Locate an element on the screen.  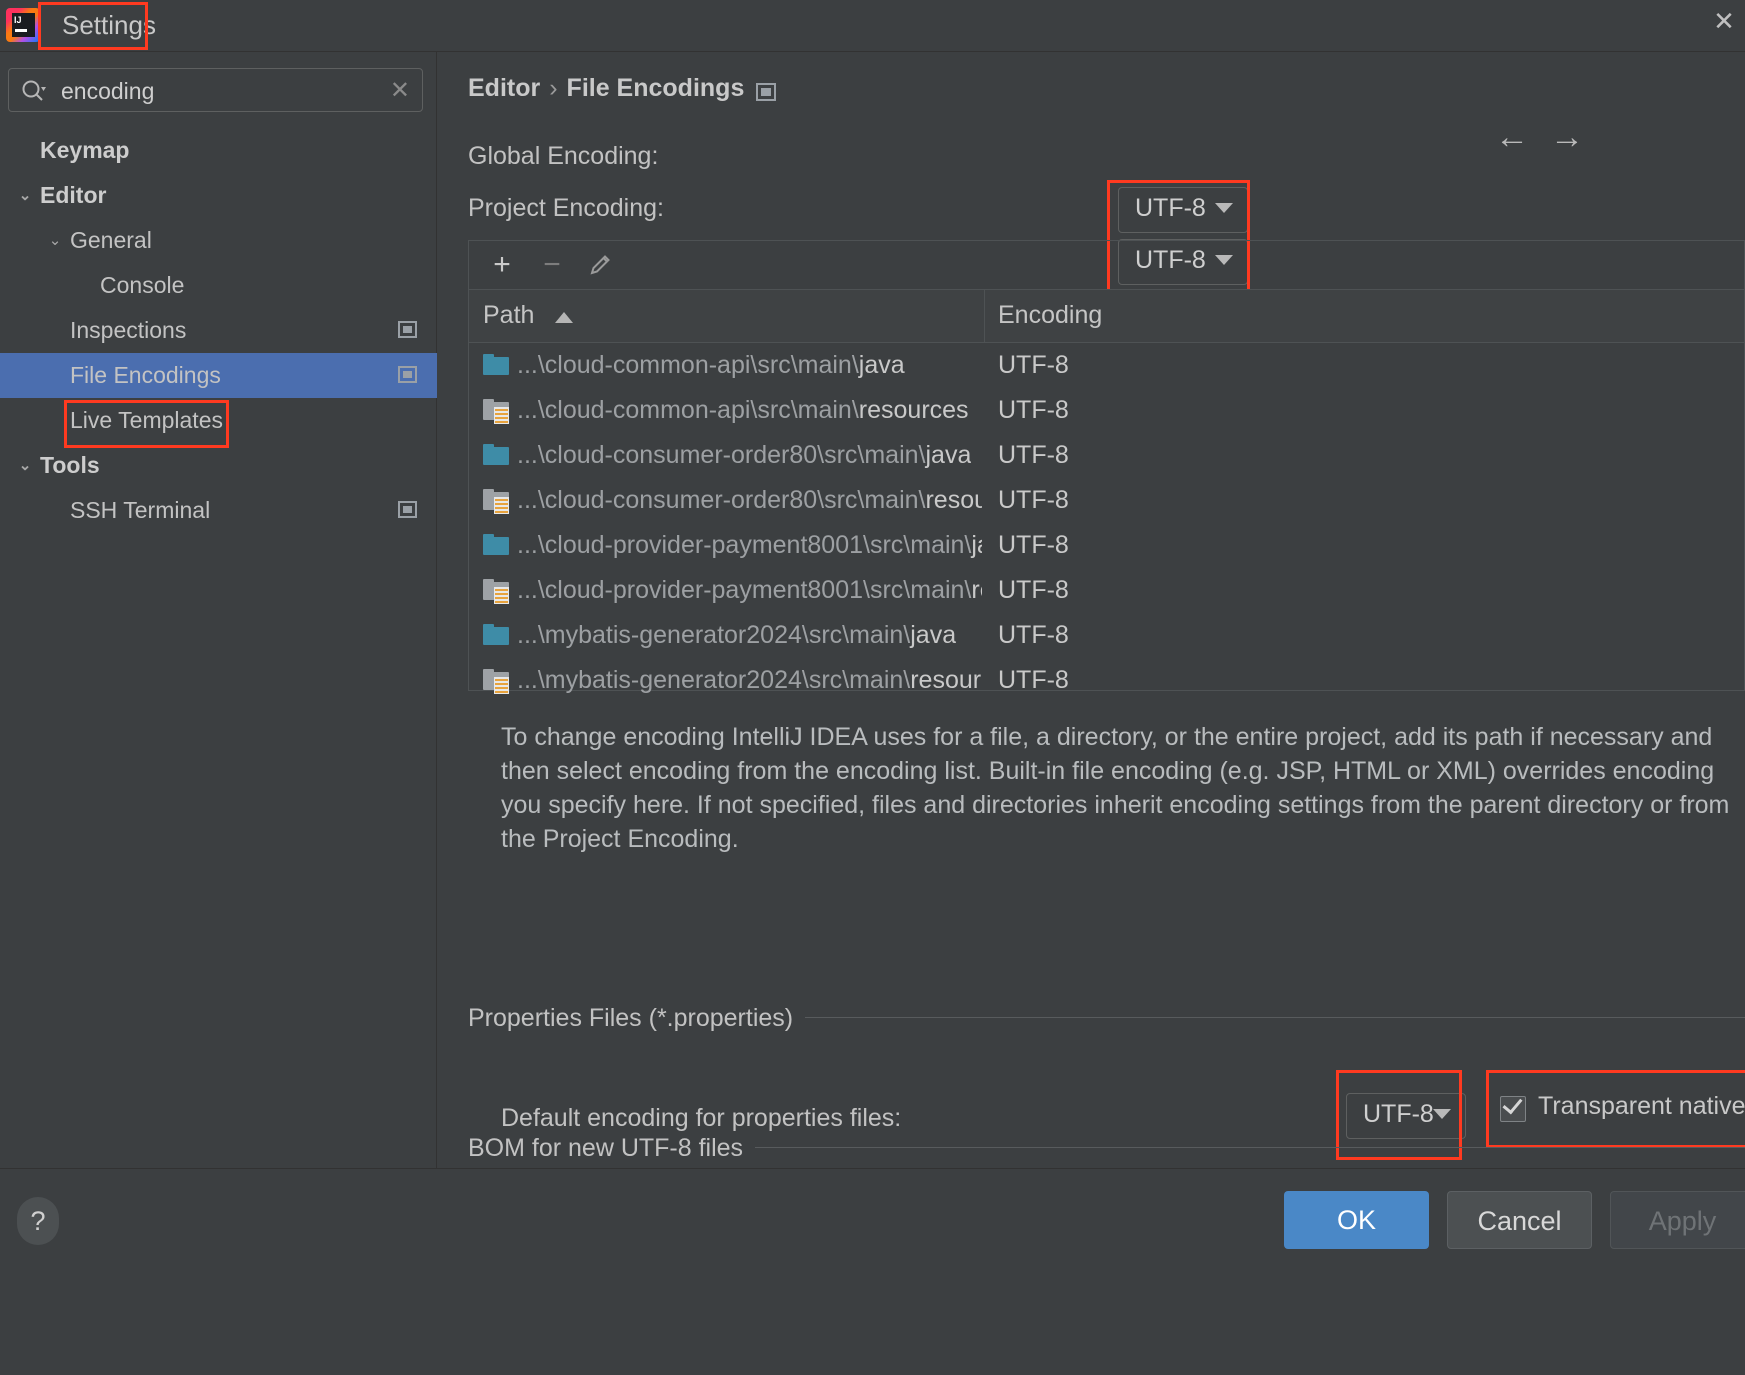
table-cell-path: ...\cloud-common-api\src\main\java is located at coordinates (711, 365).